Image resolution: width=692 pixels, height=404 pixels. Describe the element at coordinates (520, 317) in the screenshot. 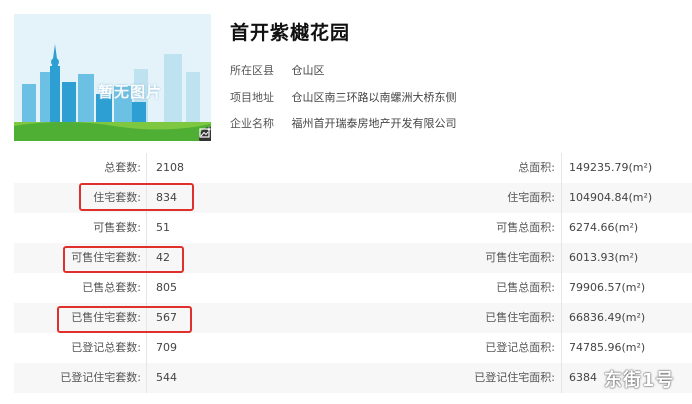

I see `stat-label: 已售住宅面积:` at that location.